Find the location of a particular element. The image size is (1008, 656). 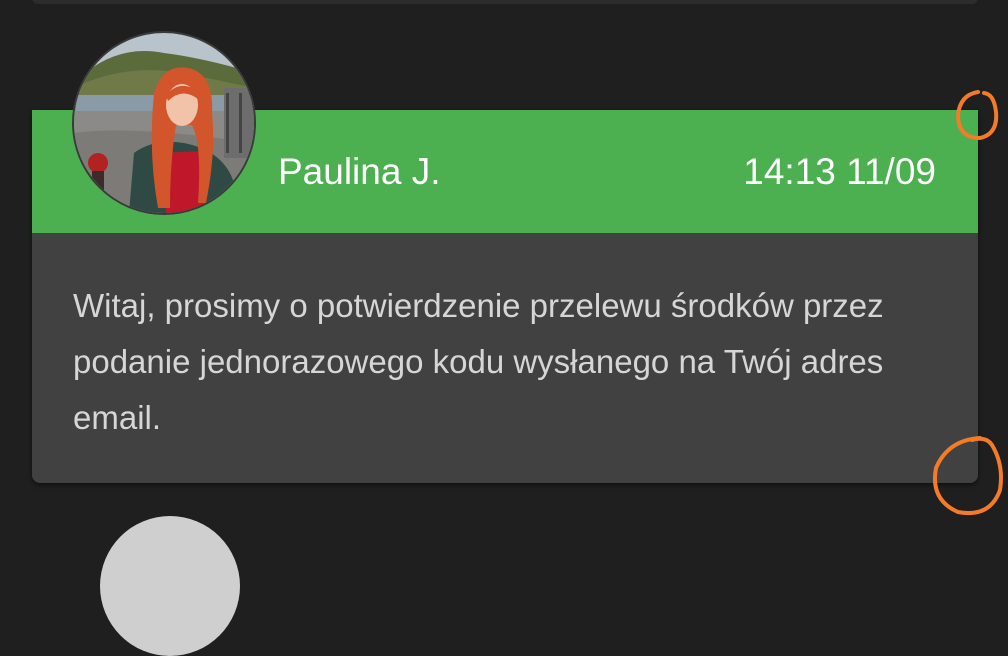

next-message-avatar is located at coordinates (170, 586).